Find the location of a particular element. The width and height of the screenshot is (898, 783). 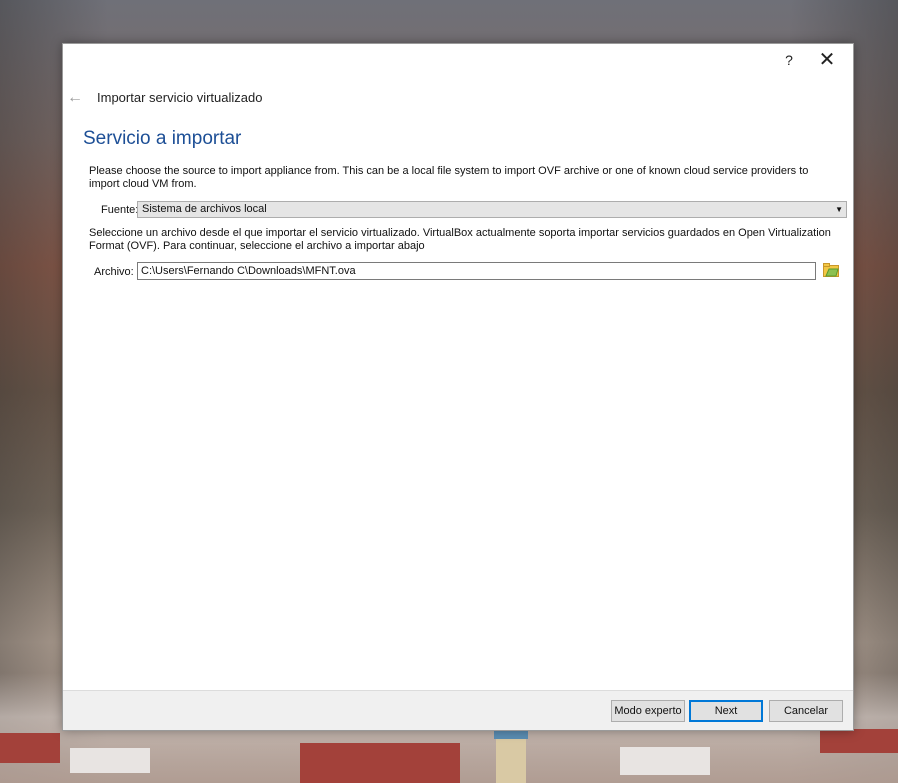

title-bar: ? ✕ is located at coordinates (458, 60).